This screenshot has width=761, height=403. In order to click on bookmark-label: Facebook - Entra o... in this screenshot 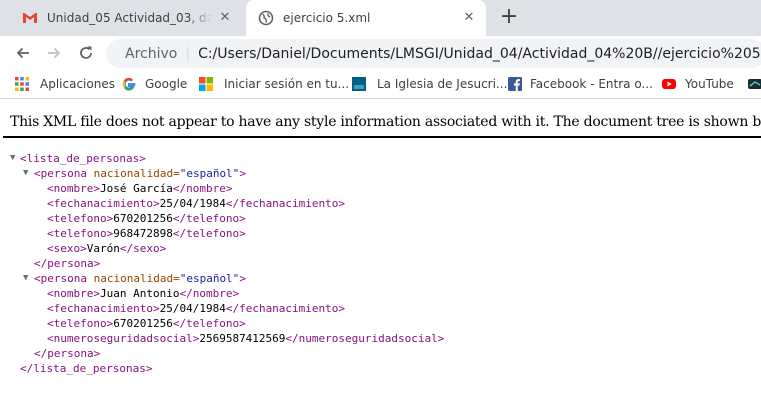, I will do `click(591, 84)`.